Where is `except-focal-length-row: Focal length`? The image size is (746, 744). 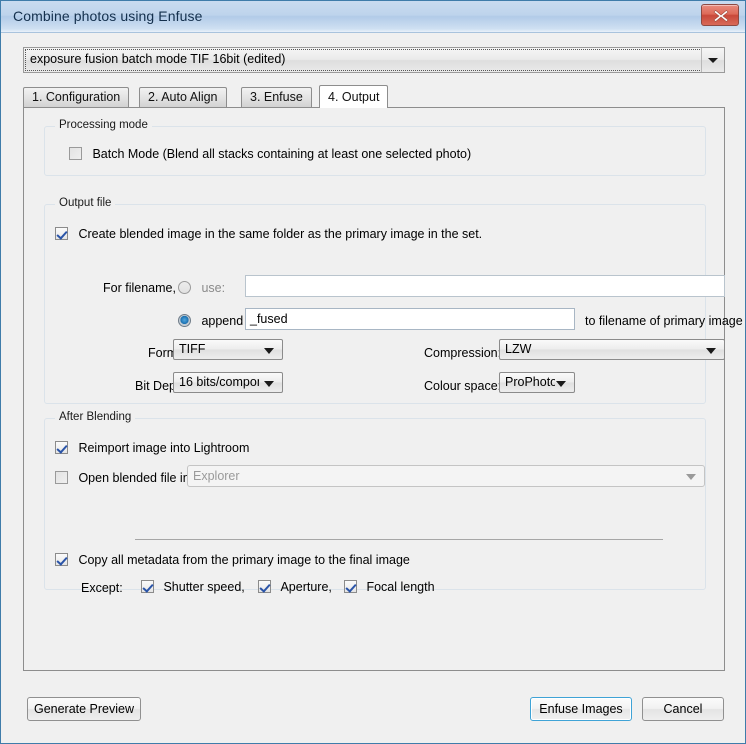 except-focal-length-row: Focal length is located at coordinates (389, 587).